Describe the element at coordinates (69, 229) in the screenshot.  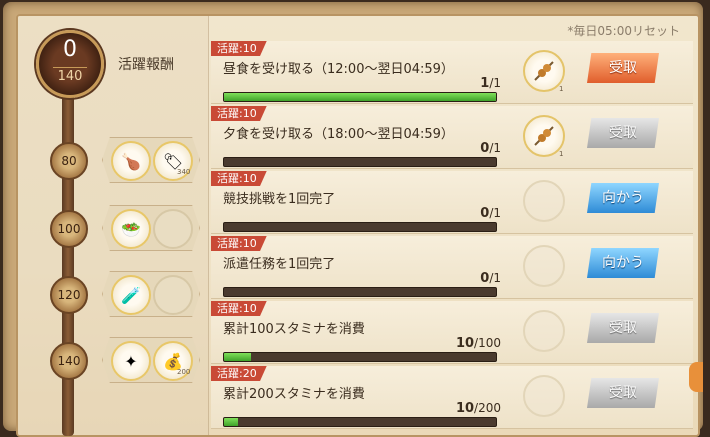
I see `milestone-node: 100` at that location.